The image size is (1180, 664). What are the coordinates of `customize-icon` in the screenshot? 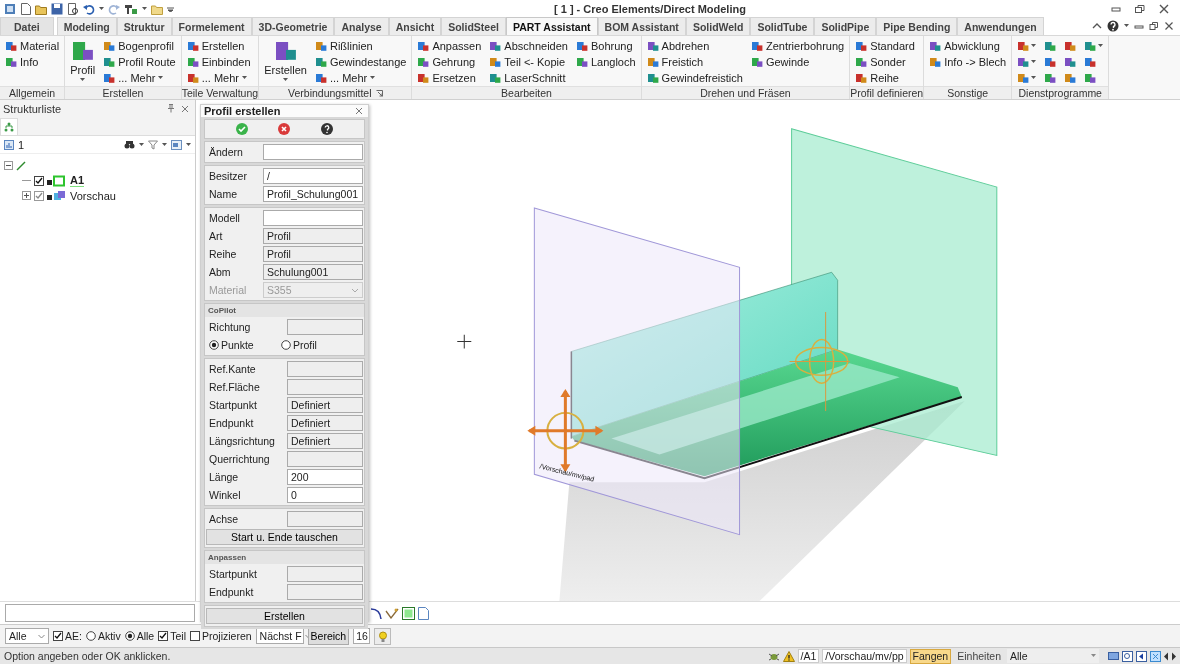 It's located at (170, 8).